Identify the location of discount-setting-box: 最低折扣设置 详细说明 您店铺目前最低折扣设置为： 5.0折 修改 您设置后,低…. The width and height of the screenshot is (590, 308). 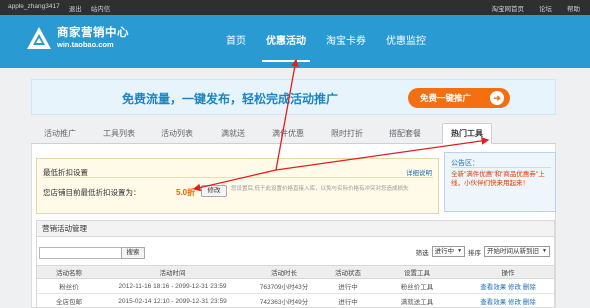
(237, 186).